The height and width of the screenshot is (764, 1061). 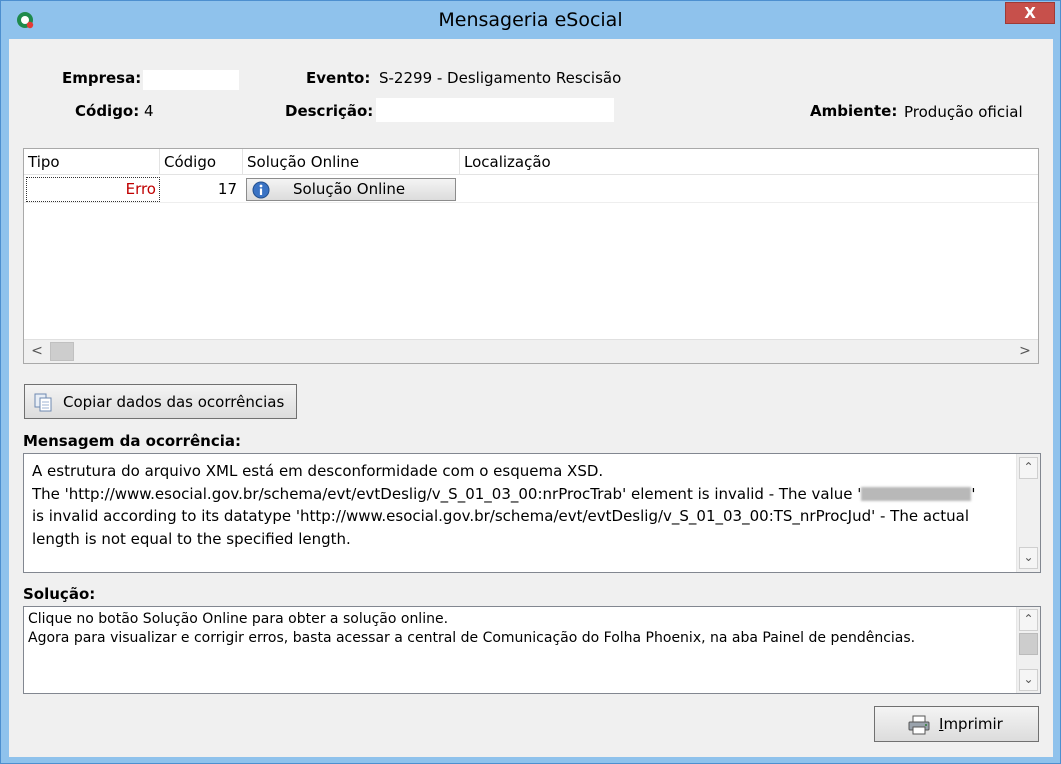 What do you see at coordinates (749, 162) in the screenshot?
I see `column-header-localizacao: Localização` at bounding box center [749, 162].